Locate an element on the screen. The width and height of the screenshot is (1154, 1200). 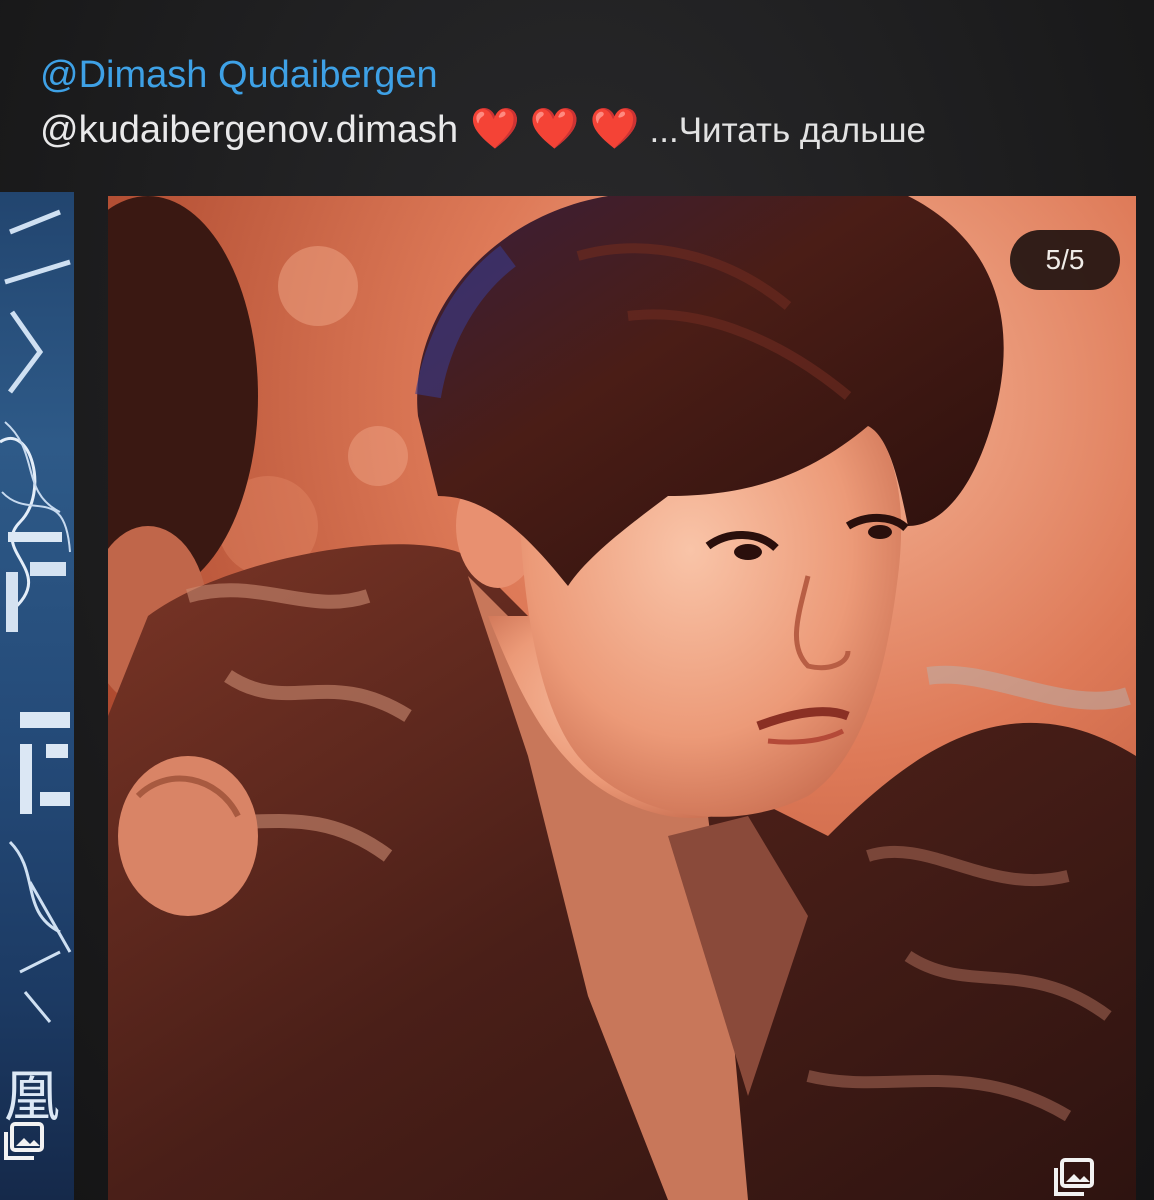
previous-post-thumbnail: 凰 is located at coordinates (37, 696).